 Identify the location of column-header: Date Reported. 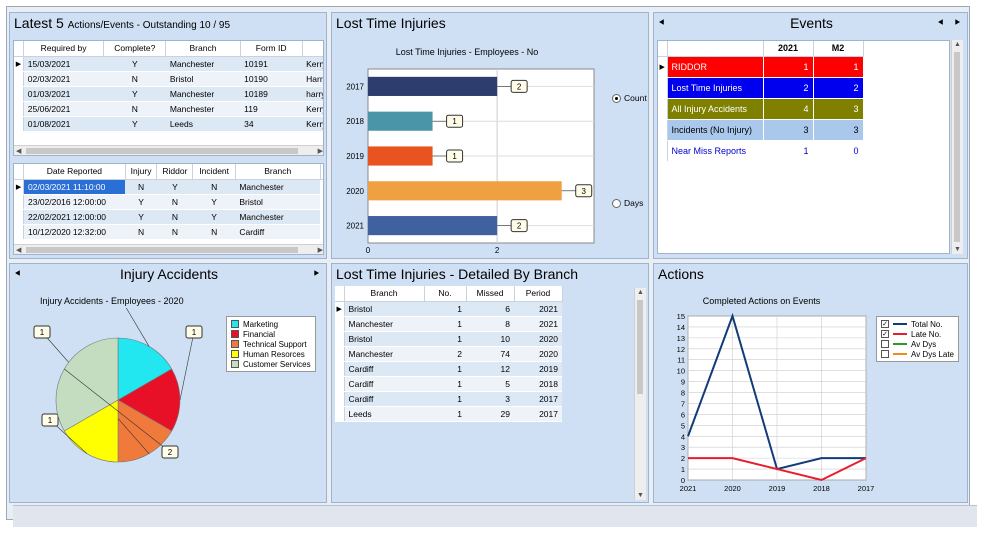
(74, 172).